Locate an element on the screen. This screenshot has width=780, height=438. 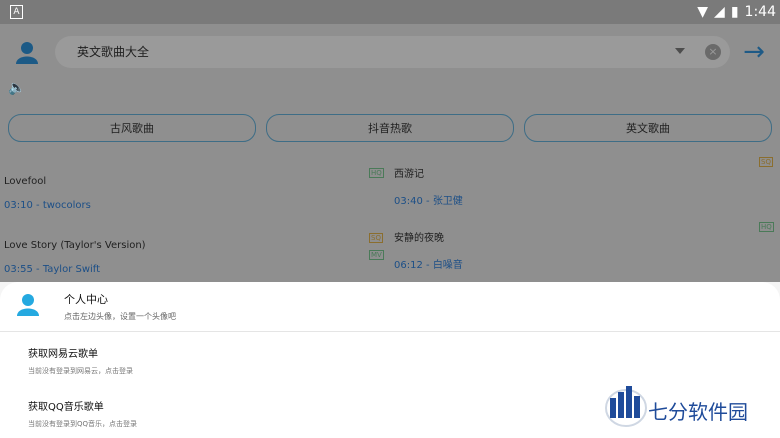
song-title: 安静的夜晚 is located at coordinates (419, 238).